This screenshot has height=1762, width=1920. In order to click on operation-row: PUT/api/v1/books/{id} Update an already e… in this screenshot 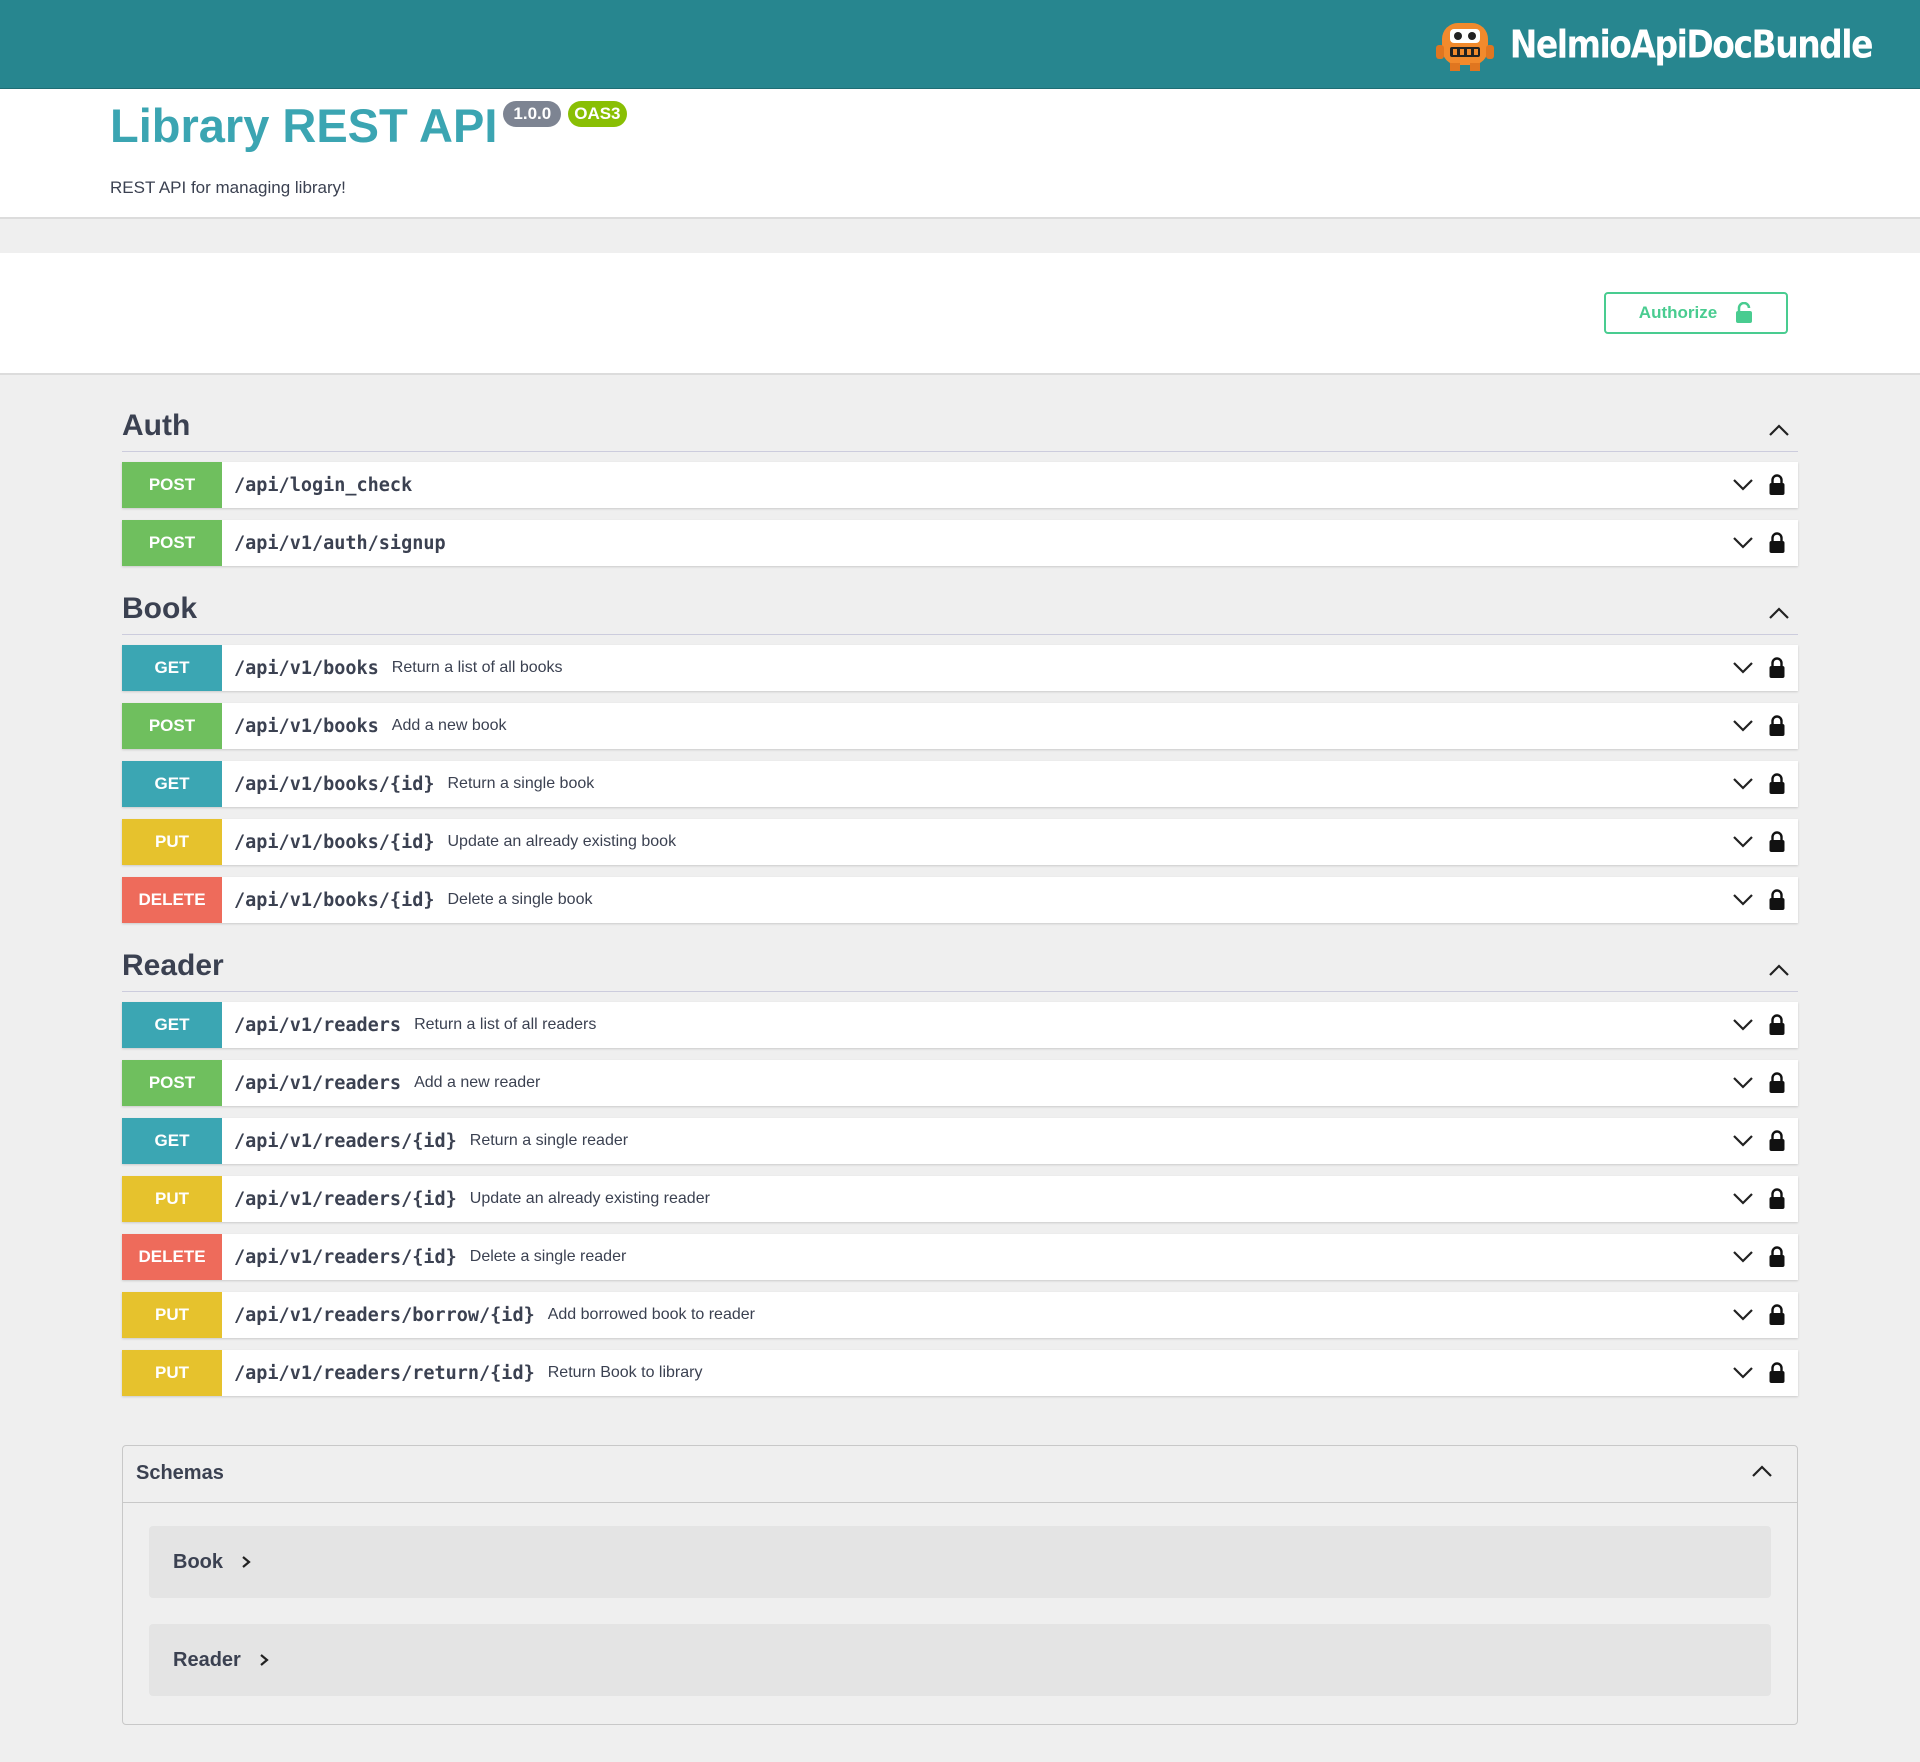, I will do `click(960, 842)`.